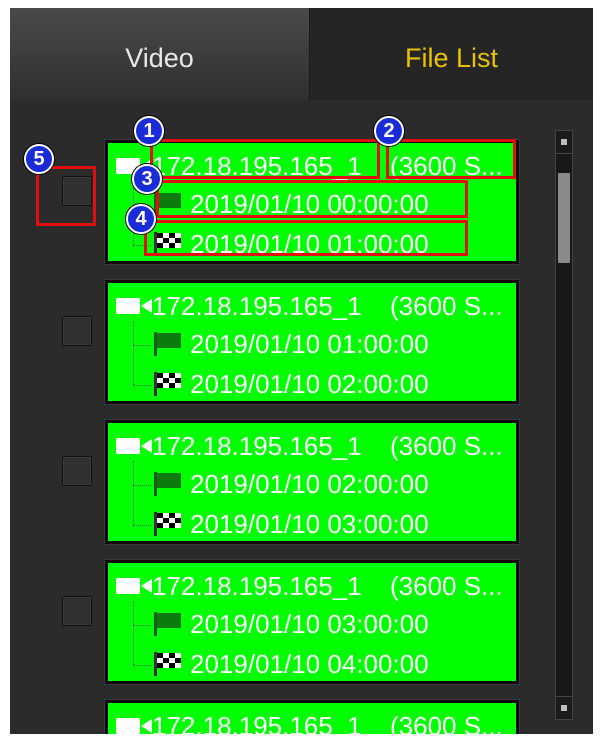 This screenshot has width=603, height=742. What do you see at coordinates (66, 196) in the screenshot?
I see `annotation-box-checkbox` at bounding box center [66, 196].